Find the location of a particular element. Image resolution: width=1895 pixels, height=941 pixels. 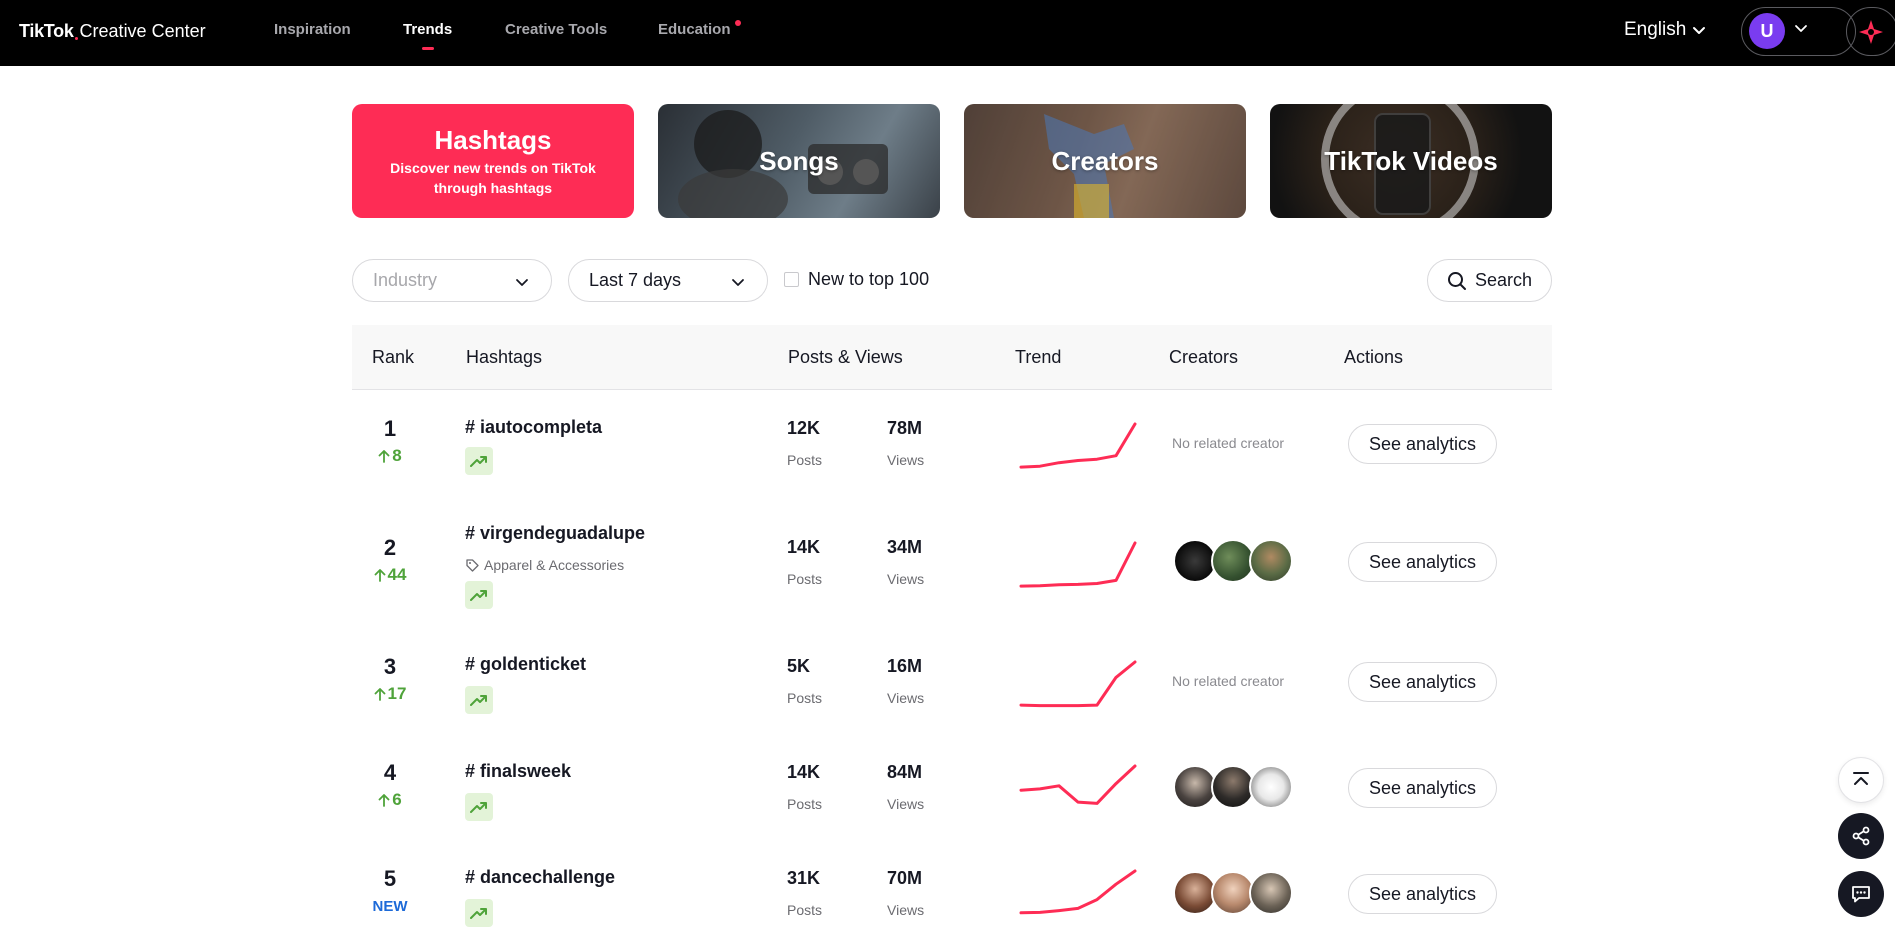

posts-count: 12K is located at coordinates (804, 428).